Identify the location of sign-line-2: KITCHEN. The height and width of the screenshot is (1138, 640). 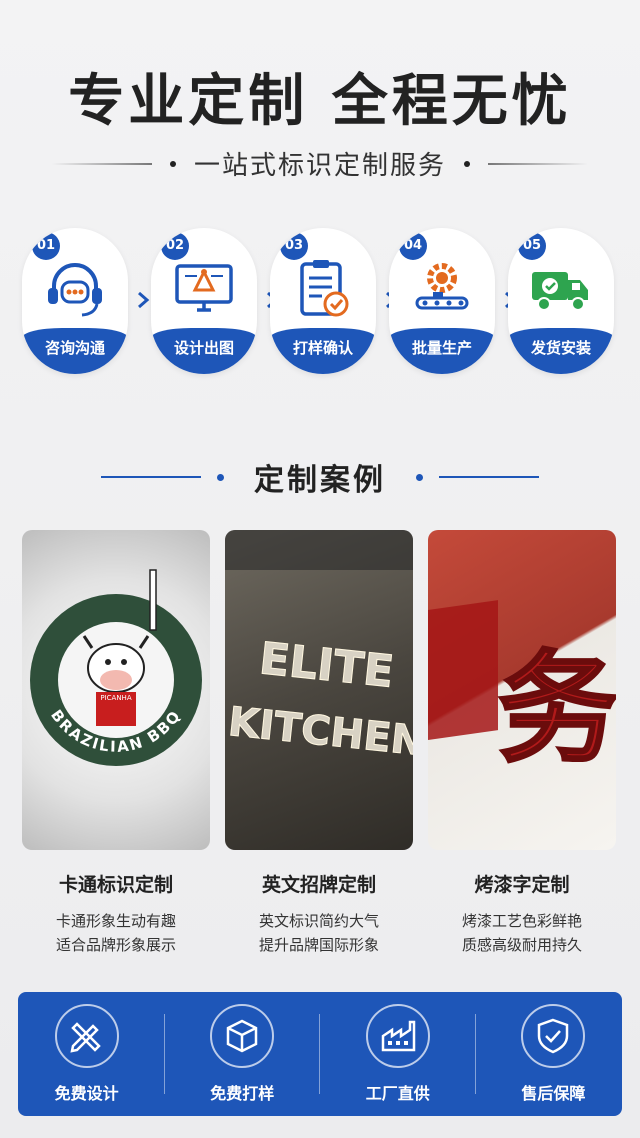
(319, 732).